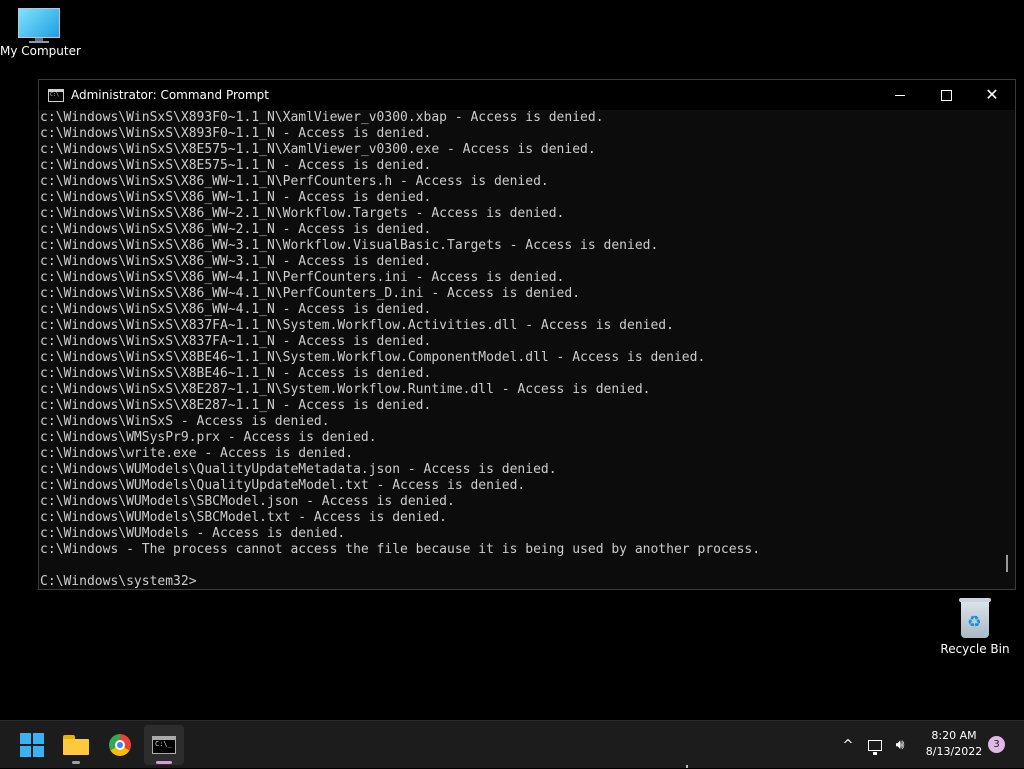  I want to click on close-button: ✕, so click(992, 95).